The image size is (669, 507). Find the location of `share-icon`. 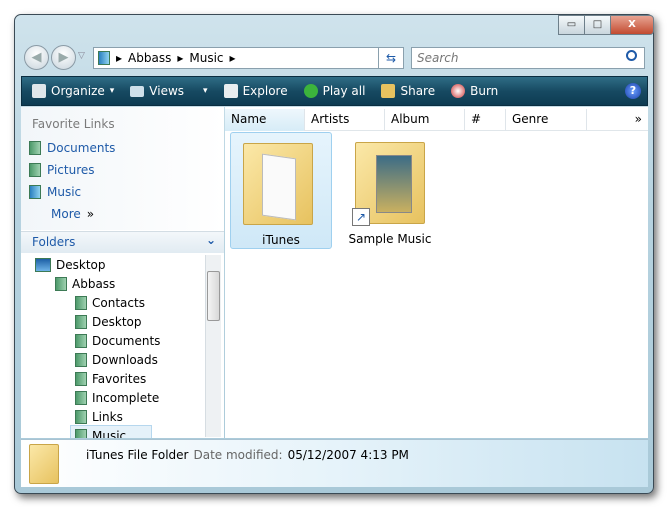

share-icon is located at coordinates (388, 91).